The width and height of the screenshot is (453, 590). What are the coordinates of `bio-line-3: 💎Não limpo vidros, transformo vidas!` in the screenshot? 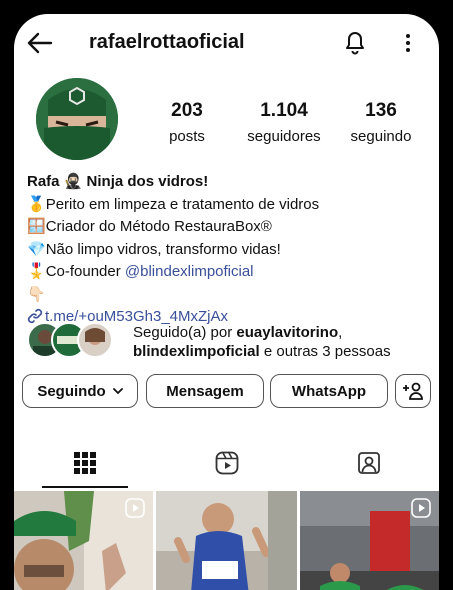 It's located at (227, 250).